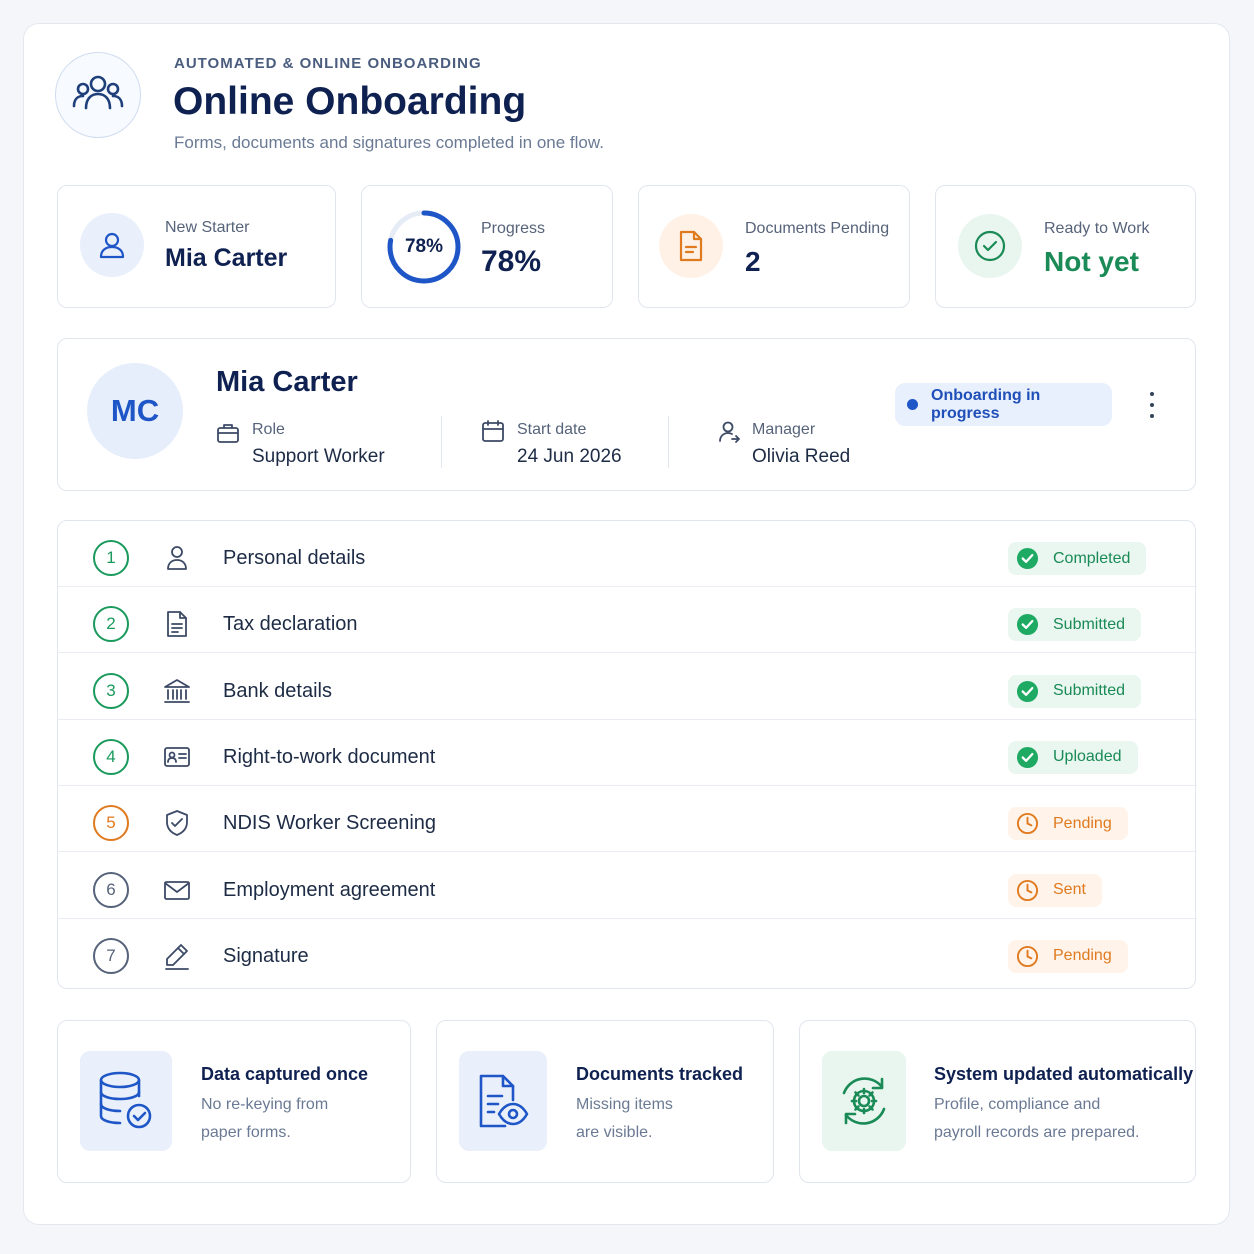  What do you see at coordinates (111, 955) in the screenshot?
I see `step-number: 7` at bounding box center [111, 955].